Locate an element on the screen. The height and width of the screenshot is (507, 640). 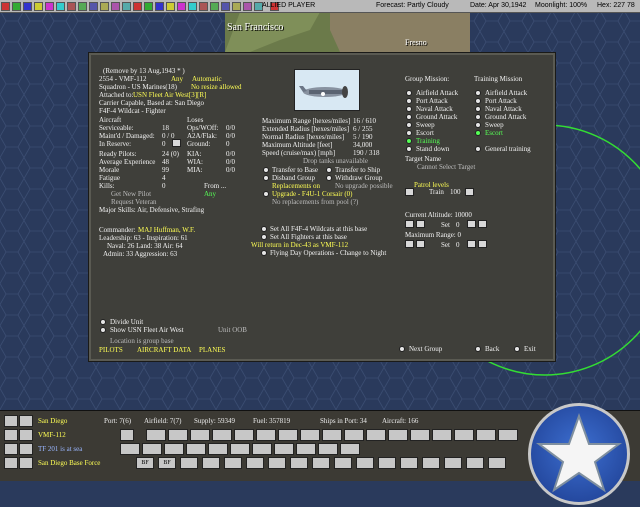
withdraw-group-radio is located at coordinates (329, 178).